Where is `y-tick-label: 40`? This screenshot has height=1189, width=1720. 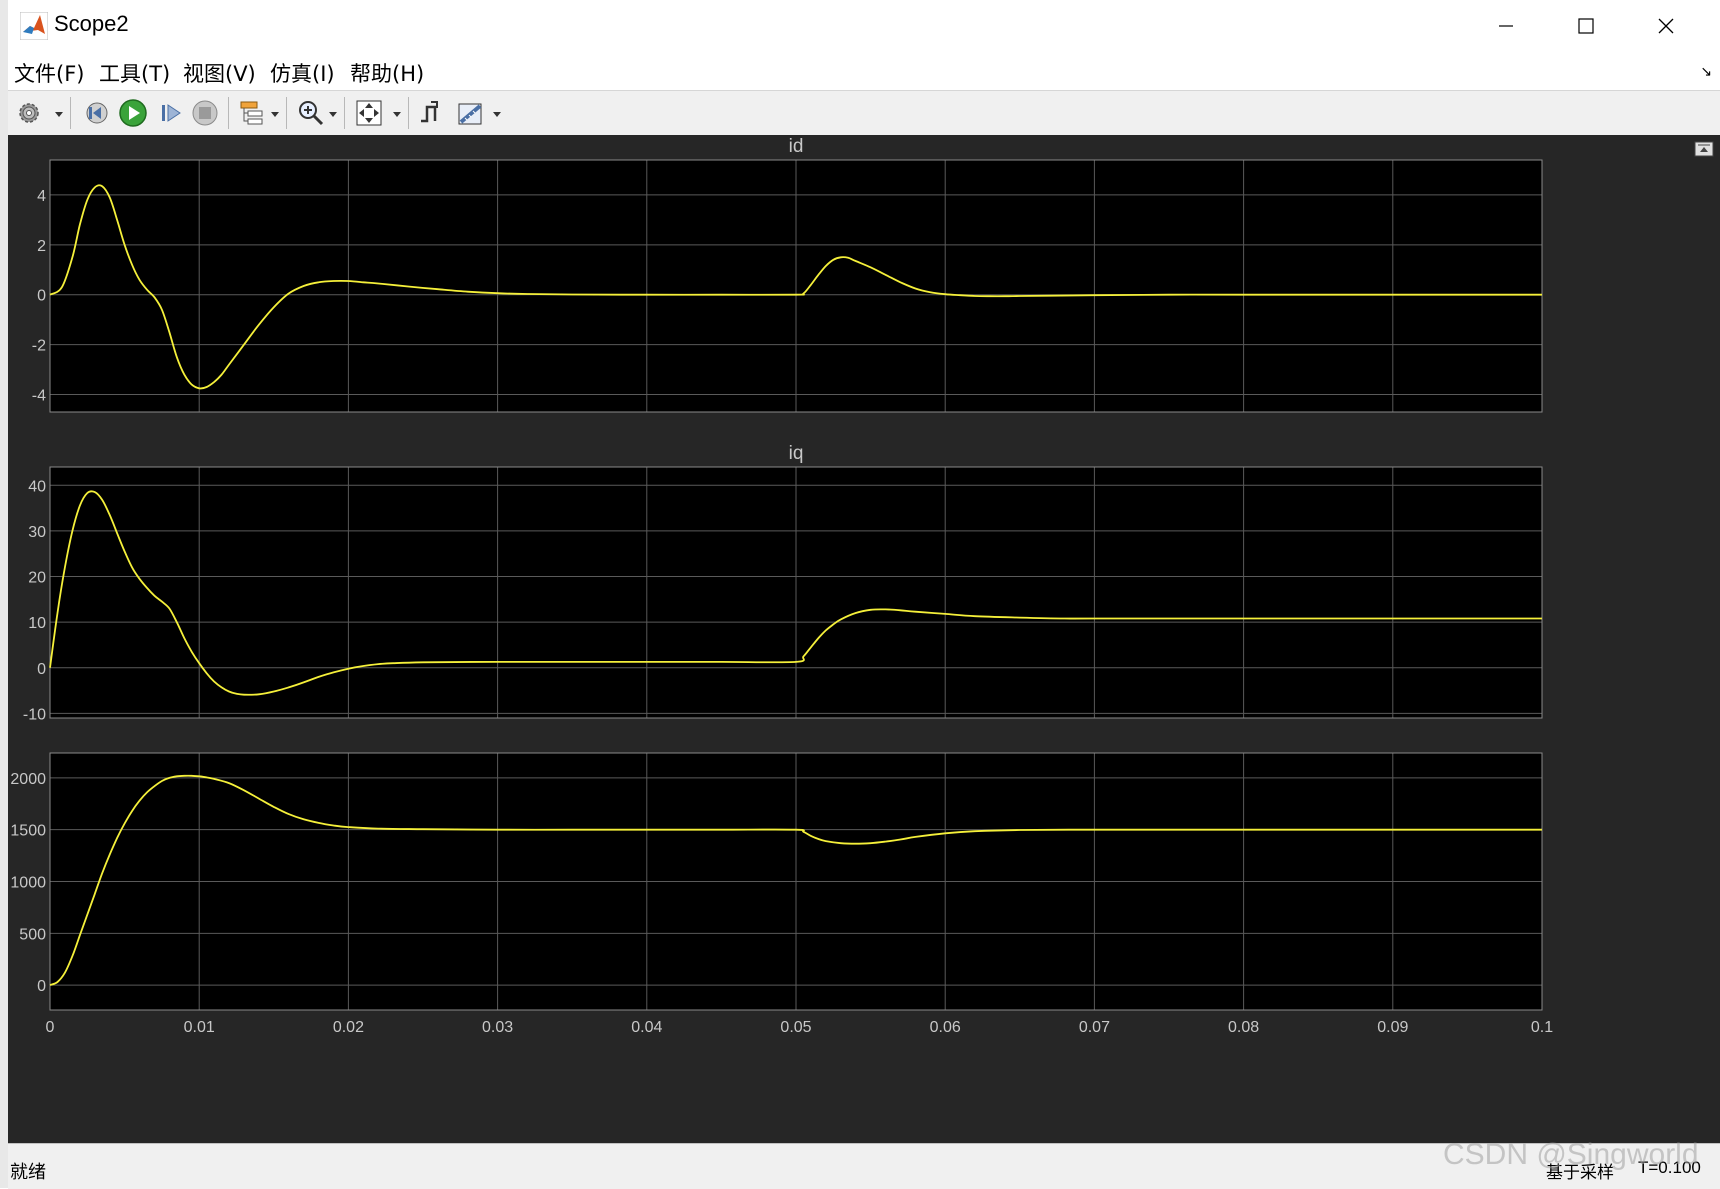 y-tick-label: 40 is located at coordinates (37, 486).